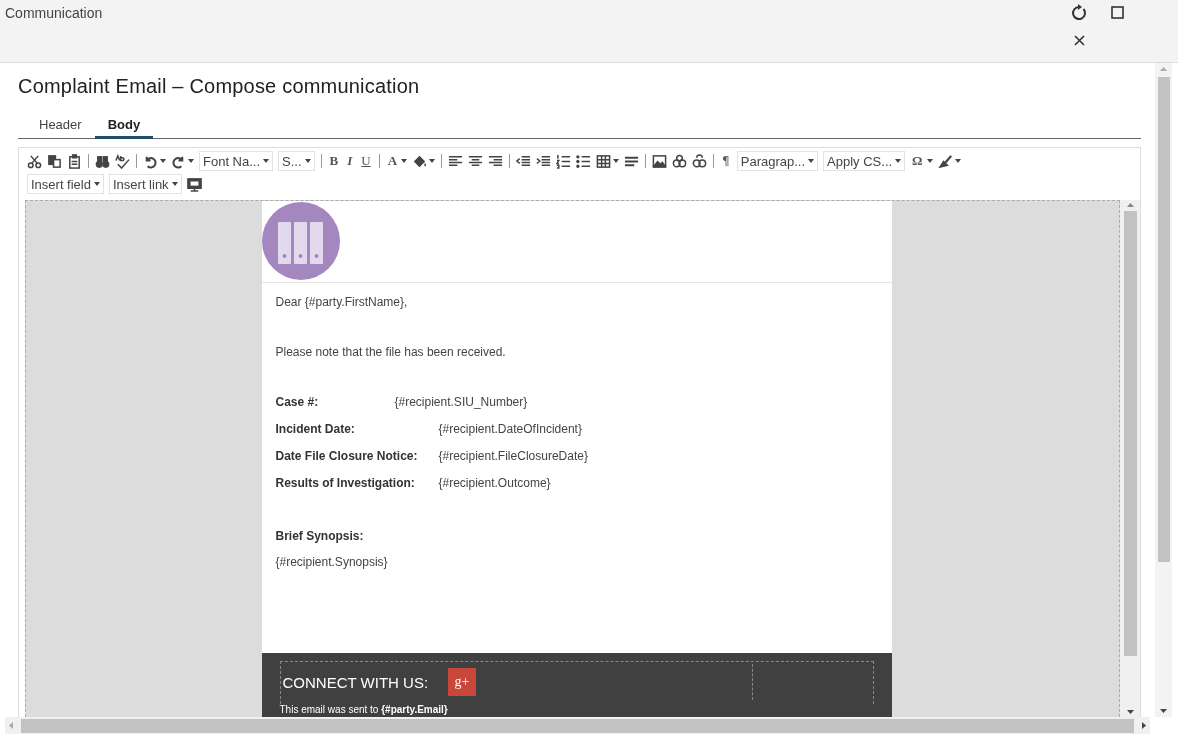 This screenshot has width=1178, height=746. What do you see at coordinates (366, 161) in the screenshot?
I see `underline-button: U` at bounding box center [366, 161].